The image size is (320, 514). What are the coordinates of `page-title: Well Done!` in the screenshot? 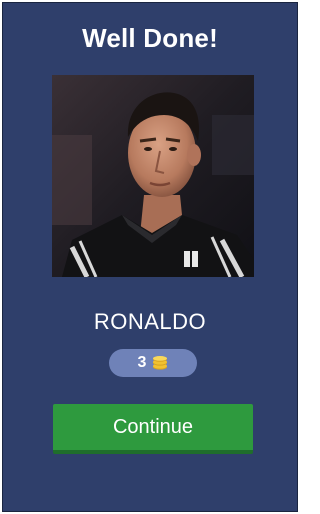 It's located at (150, 38).